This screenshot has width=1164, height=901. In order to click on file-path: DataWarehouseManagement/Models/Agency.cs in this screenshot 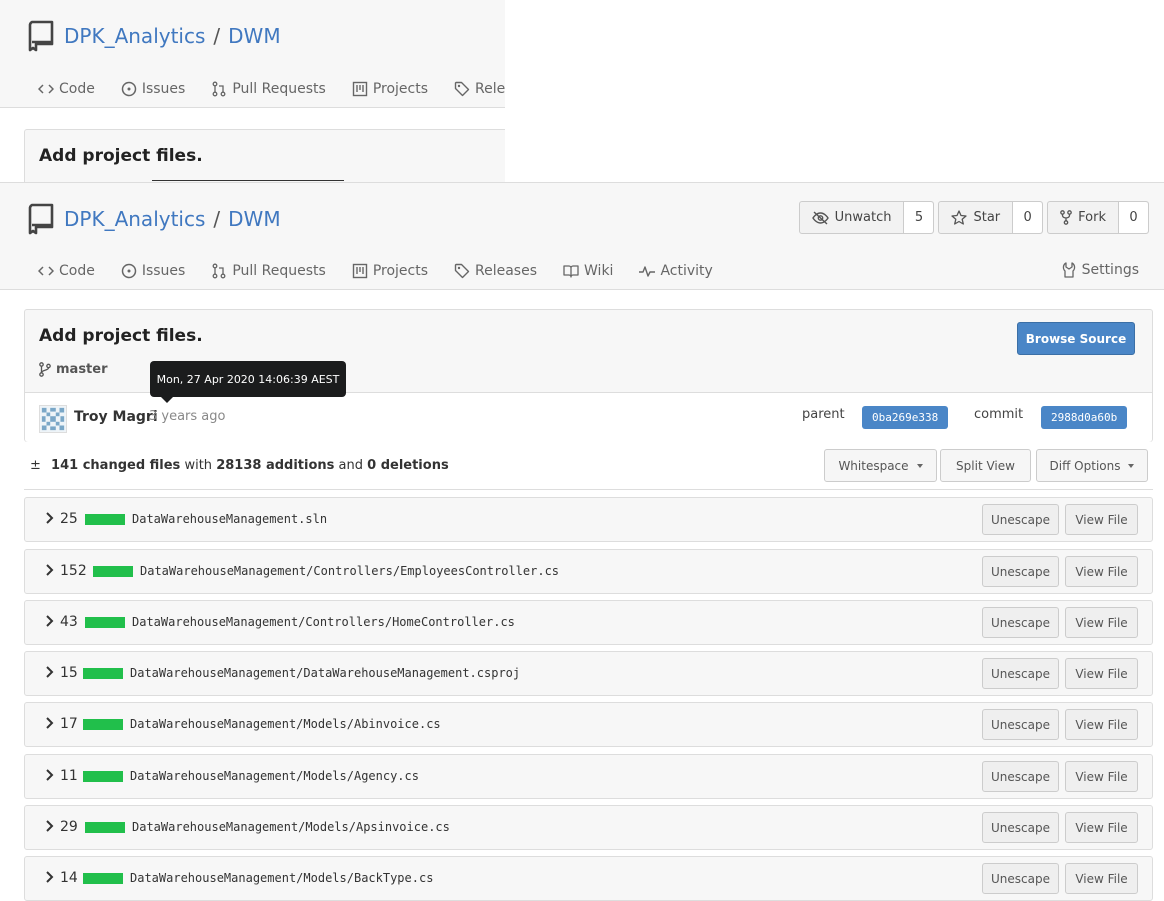, I will do `click(274, 776)`.